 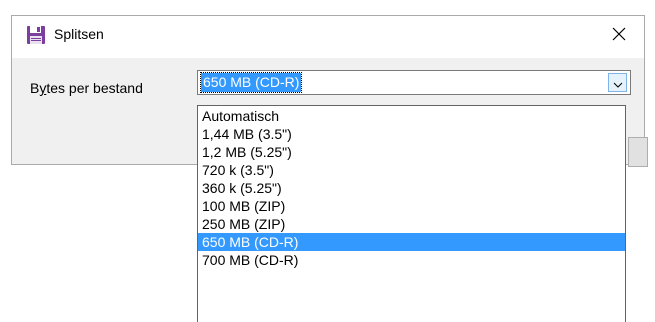 I want to click on dropdown-option: 1,2 MB (5.25"), so click(x=411, y=152).